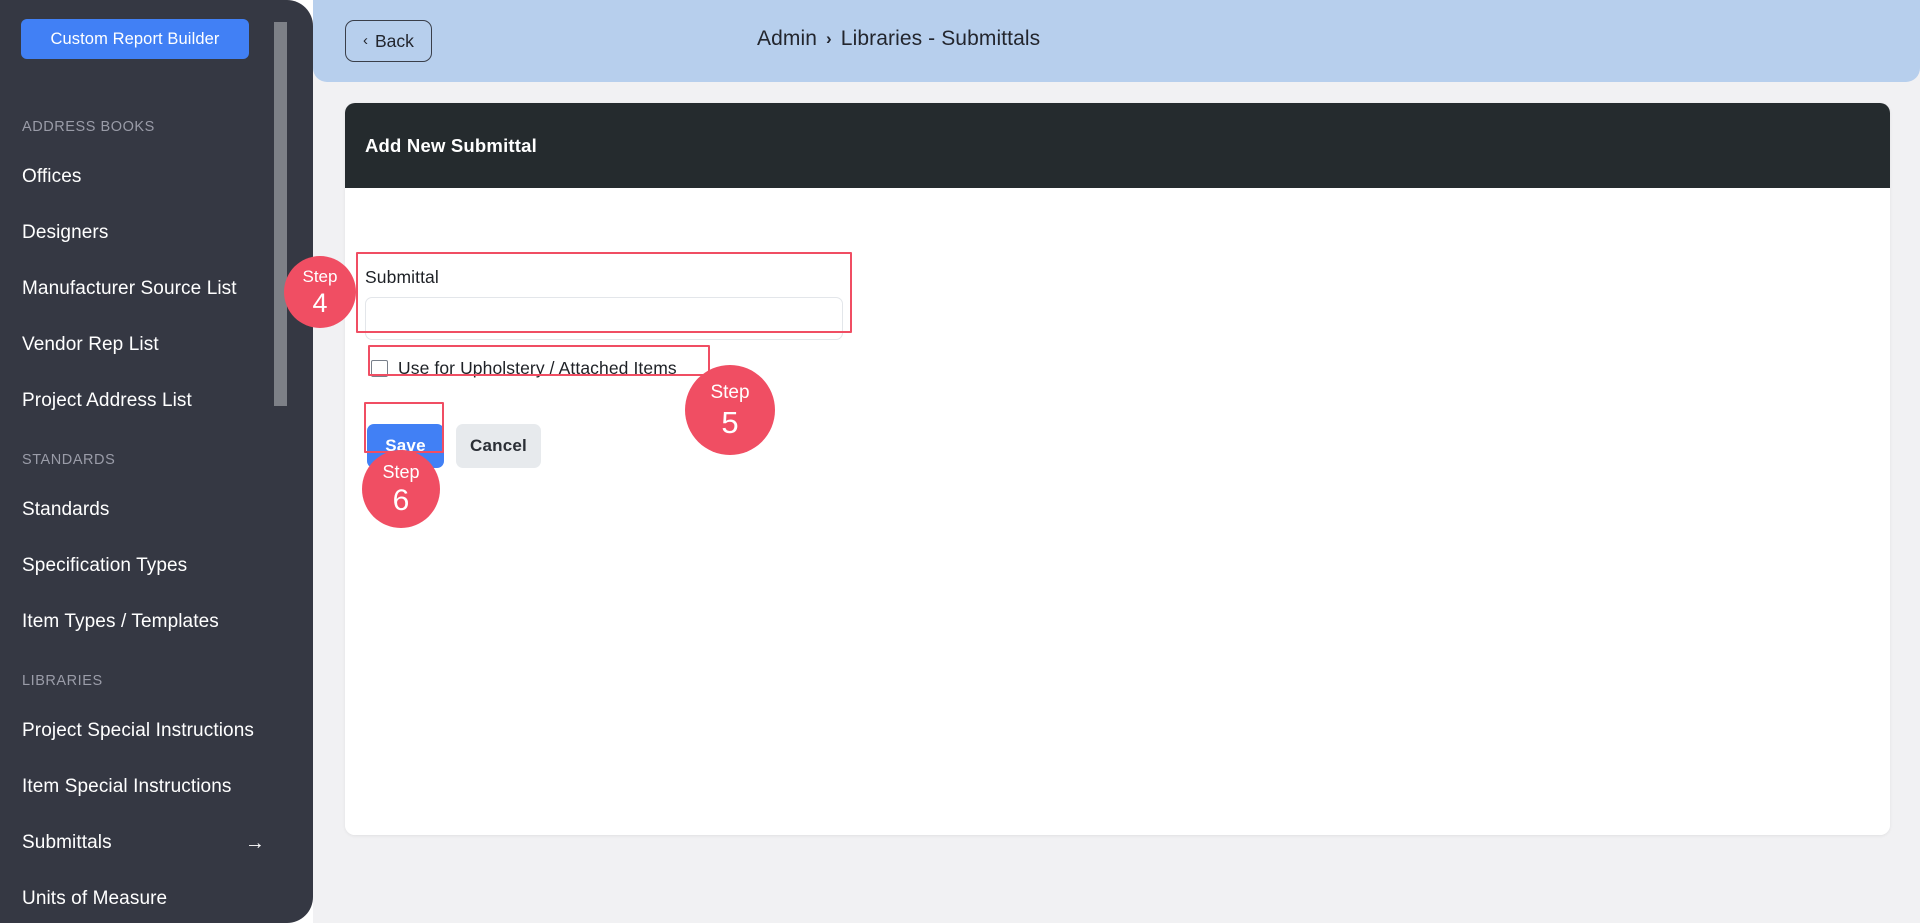 The width and height of the screenshot is (1920, 923). What do you see at coordinates (62, 681) in the screenshot?
I see `sidebar-section-libraries: LIBRARIES` at bounding box center [62, 681].